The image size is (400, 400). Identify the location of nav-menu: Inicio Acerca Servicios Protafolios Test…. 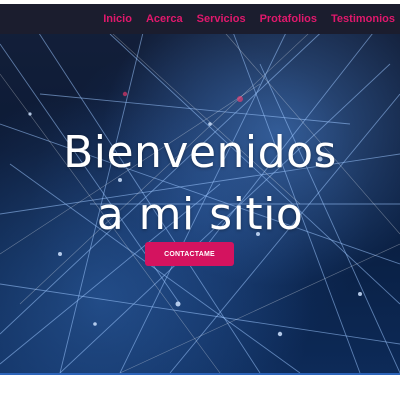
(249, 19).